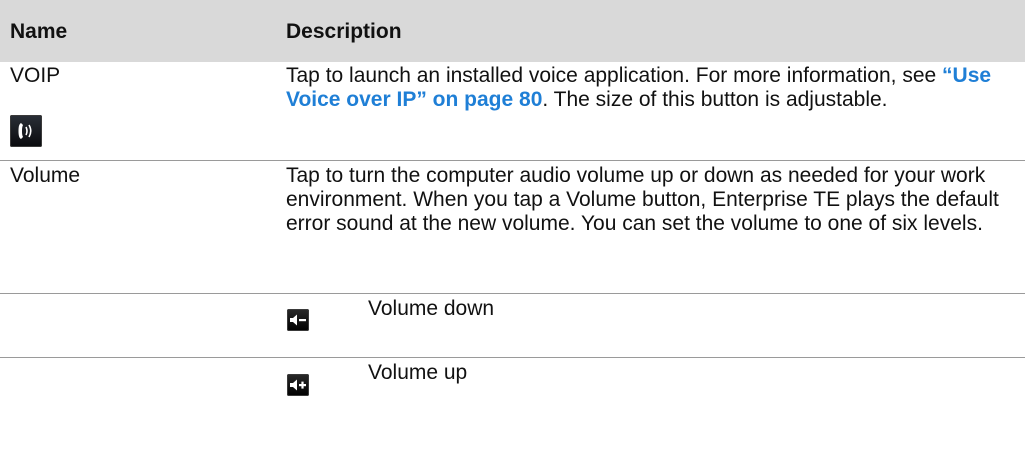  I want to click on volume-down-label: Volume down, so click(431, 308).